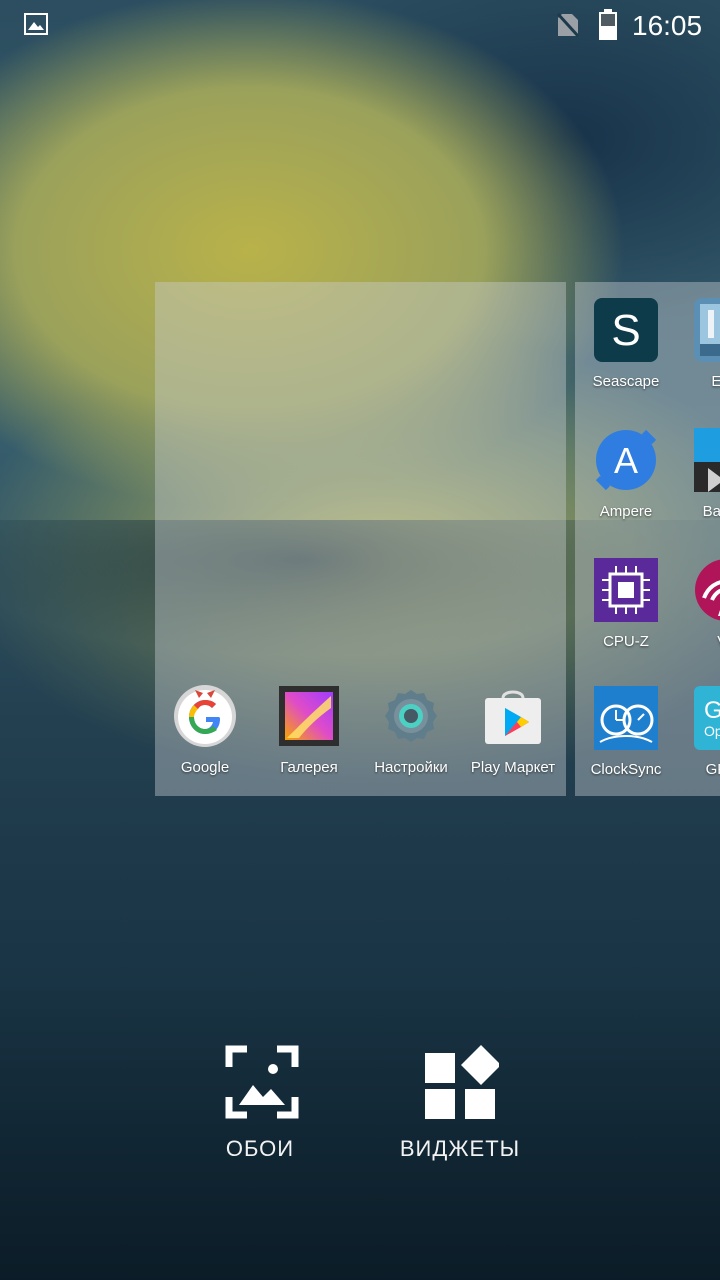 This screenshot has width=720, height=1280. What do you see at coordinates (513, 767) in the screenshot?
I see `app-label: Play Маркет` at bounding box center [513, 767].